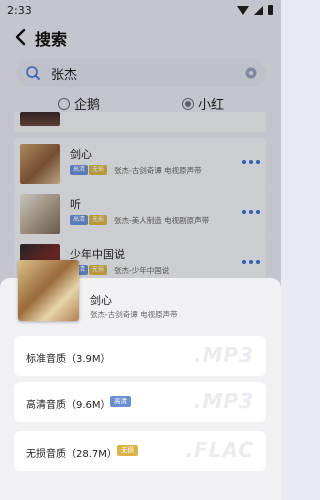 The width and height of the screenshot is (320, 500). Describe the element at coordinates (48, 290) in the screenshot. I see `cover-image` at that location.